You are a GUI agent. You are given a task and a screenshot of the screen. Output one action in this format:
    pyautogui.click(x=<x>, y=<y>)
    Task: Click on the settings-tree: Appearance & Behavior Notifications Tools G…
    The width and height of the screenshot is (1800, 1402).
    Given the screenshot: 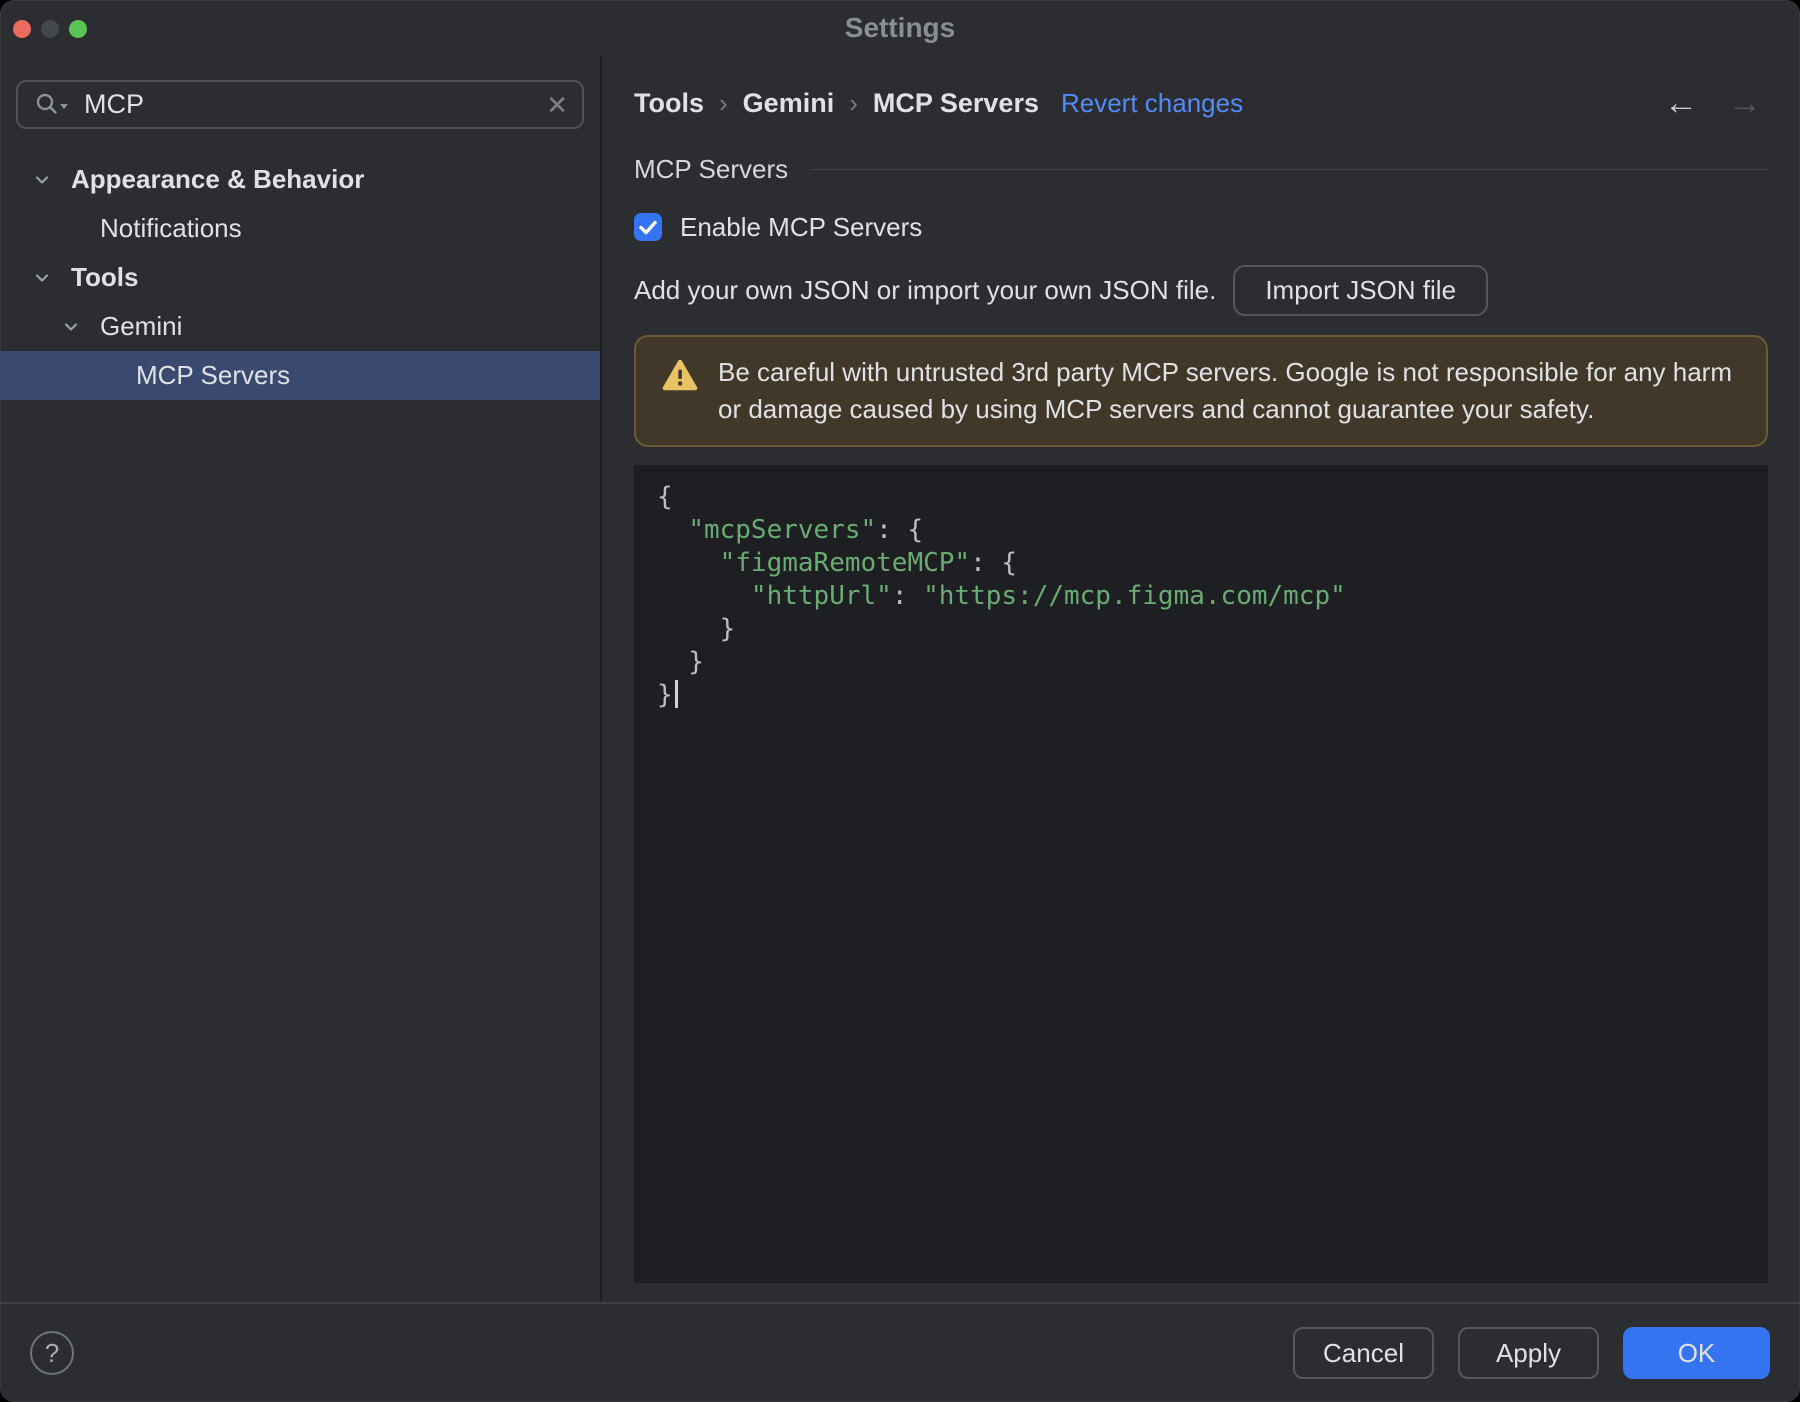 What is the action you would take?
    pyautogui.click(x=300, y=277)
    